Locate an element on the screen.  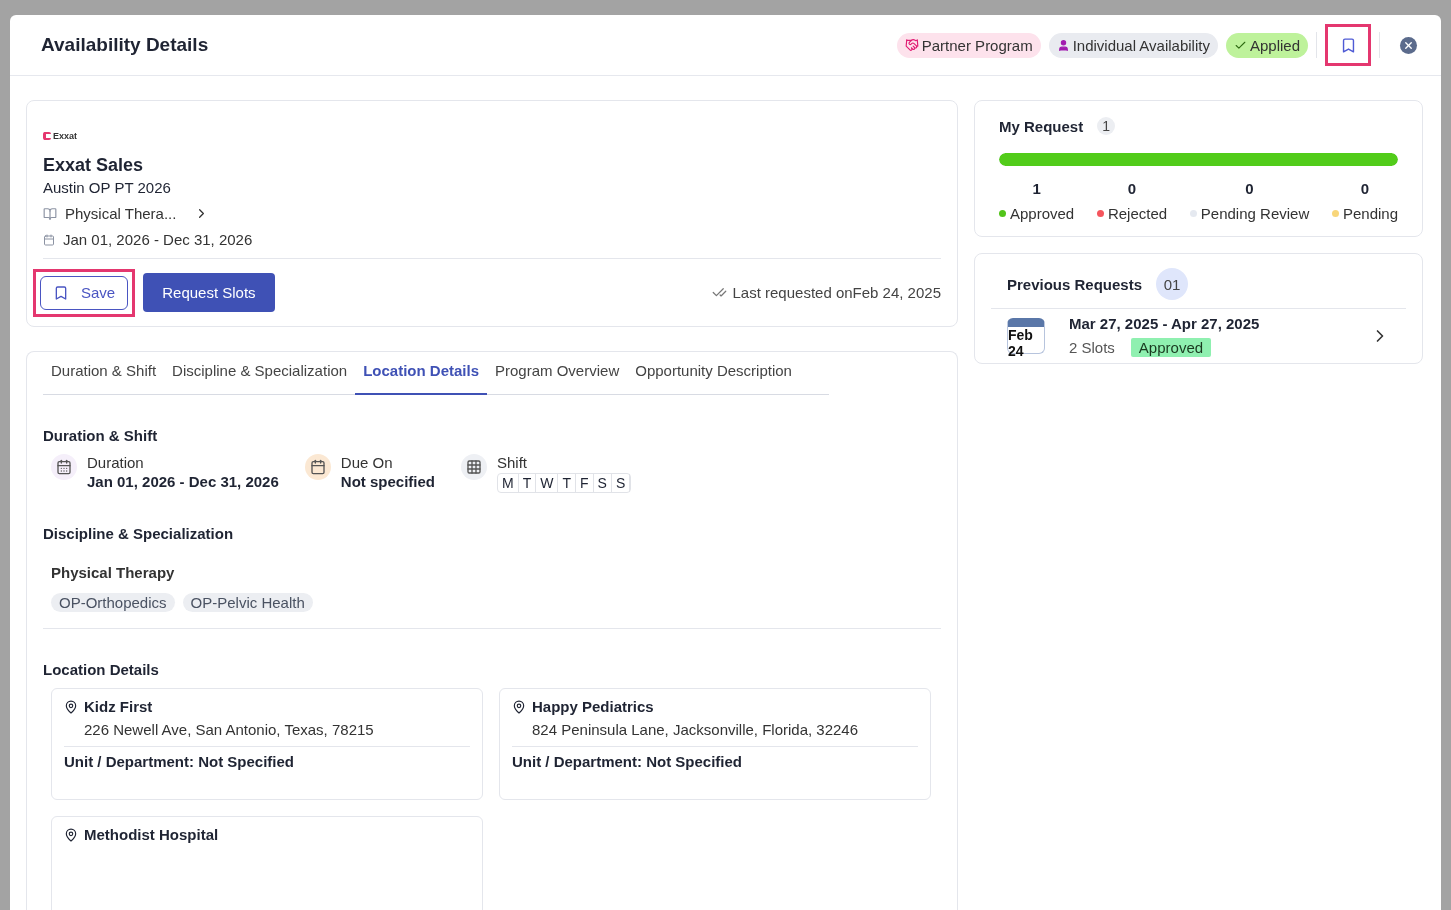
field-value: Jan 01, 2026 - Dec 31, 2026 is located at coordinates (183, 481).